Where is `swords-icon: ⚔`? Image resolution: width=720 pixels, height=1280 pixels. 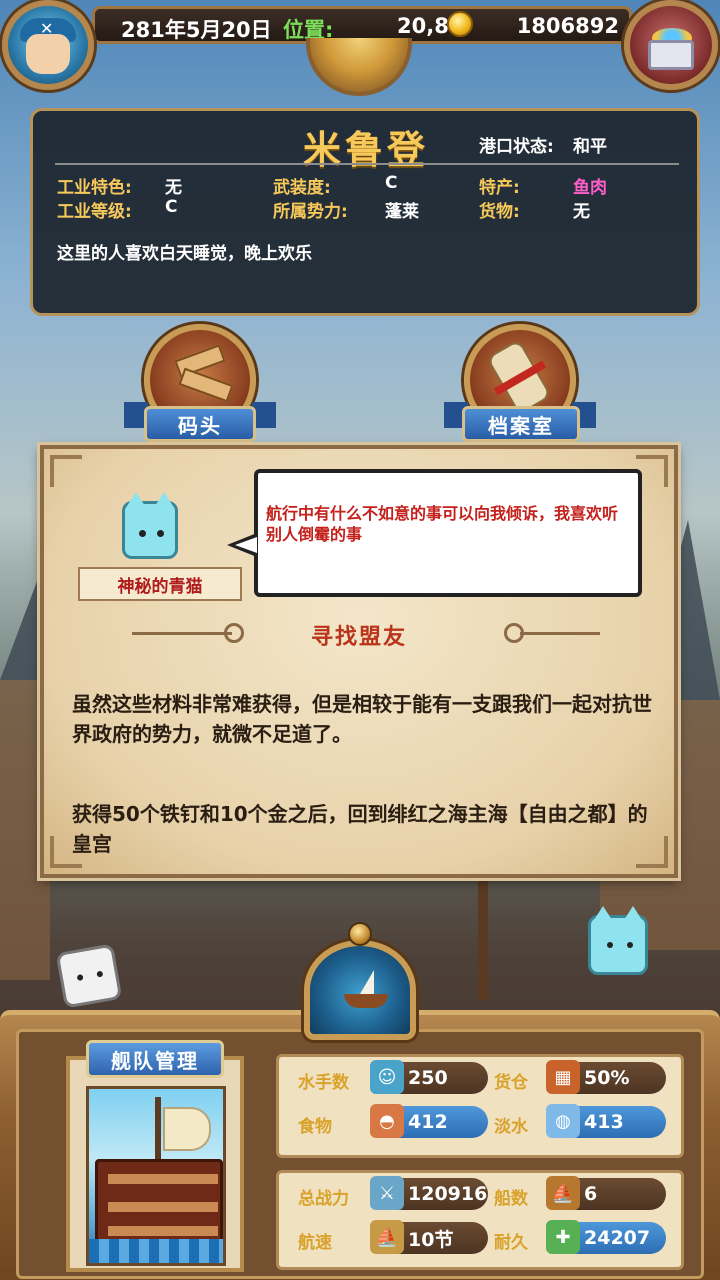
swords-icon: ⚔ is located at coordinates (387, 1193).